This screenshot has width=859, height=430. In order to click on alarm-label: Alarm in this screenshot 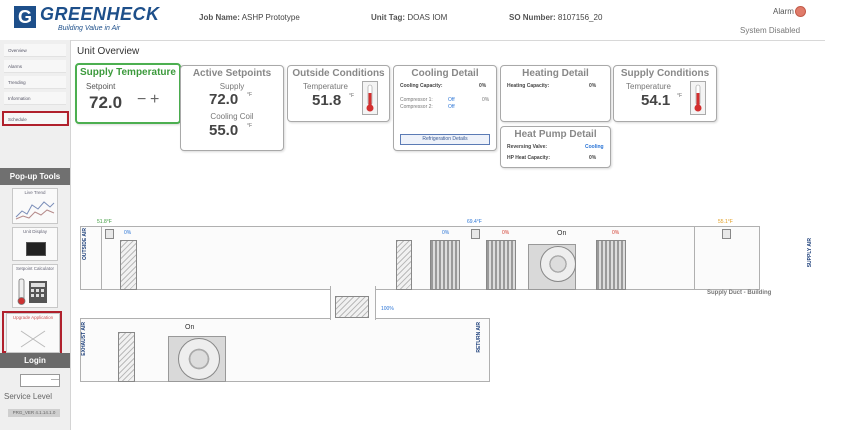, I will do `click(783, 11)`.